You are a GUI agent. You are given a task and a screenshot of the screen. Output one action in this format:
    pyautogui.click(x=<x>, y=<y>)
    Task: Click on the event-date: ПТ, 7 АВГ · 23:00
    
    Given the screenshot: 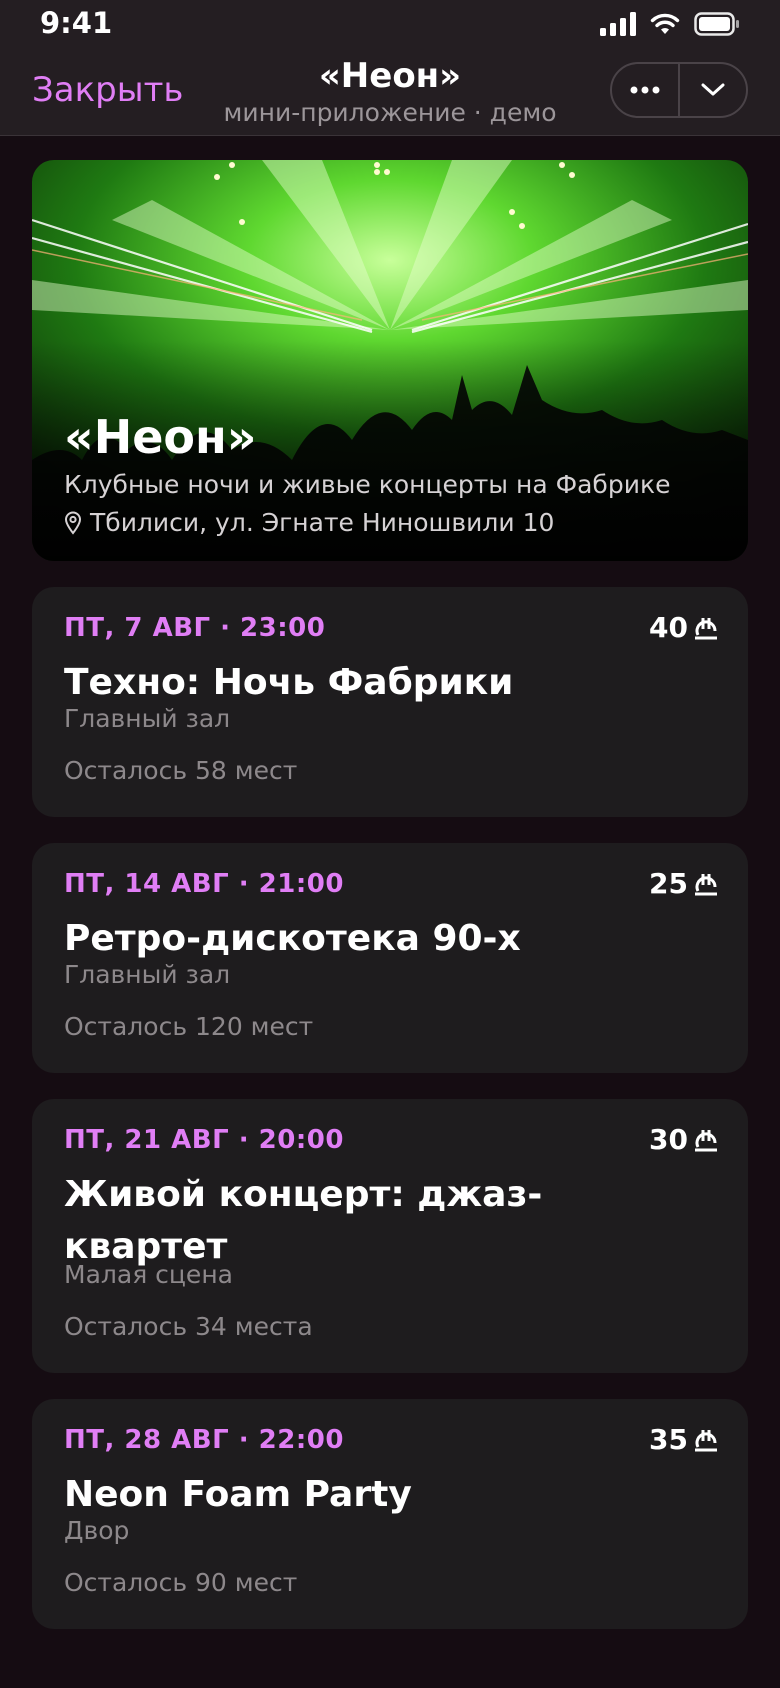 What is the action you would take?
    pyautogui.click(x=195, y=628)
    